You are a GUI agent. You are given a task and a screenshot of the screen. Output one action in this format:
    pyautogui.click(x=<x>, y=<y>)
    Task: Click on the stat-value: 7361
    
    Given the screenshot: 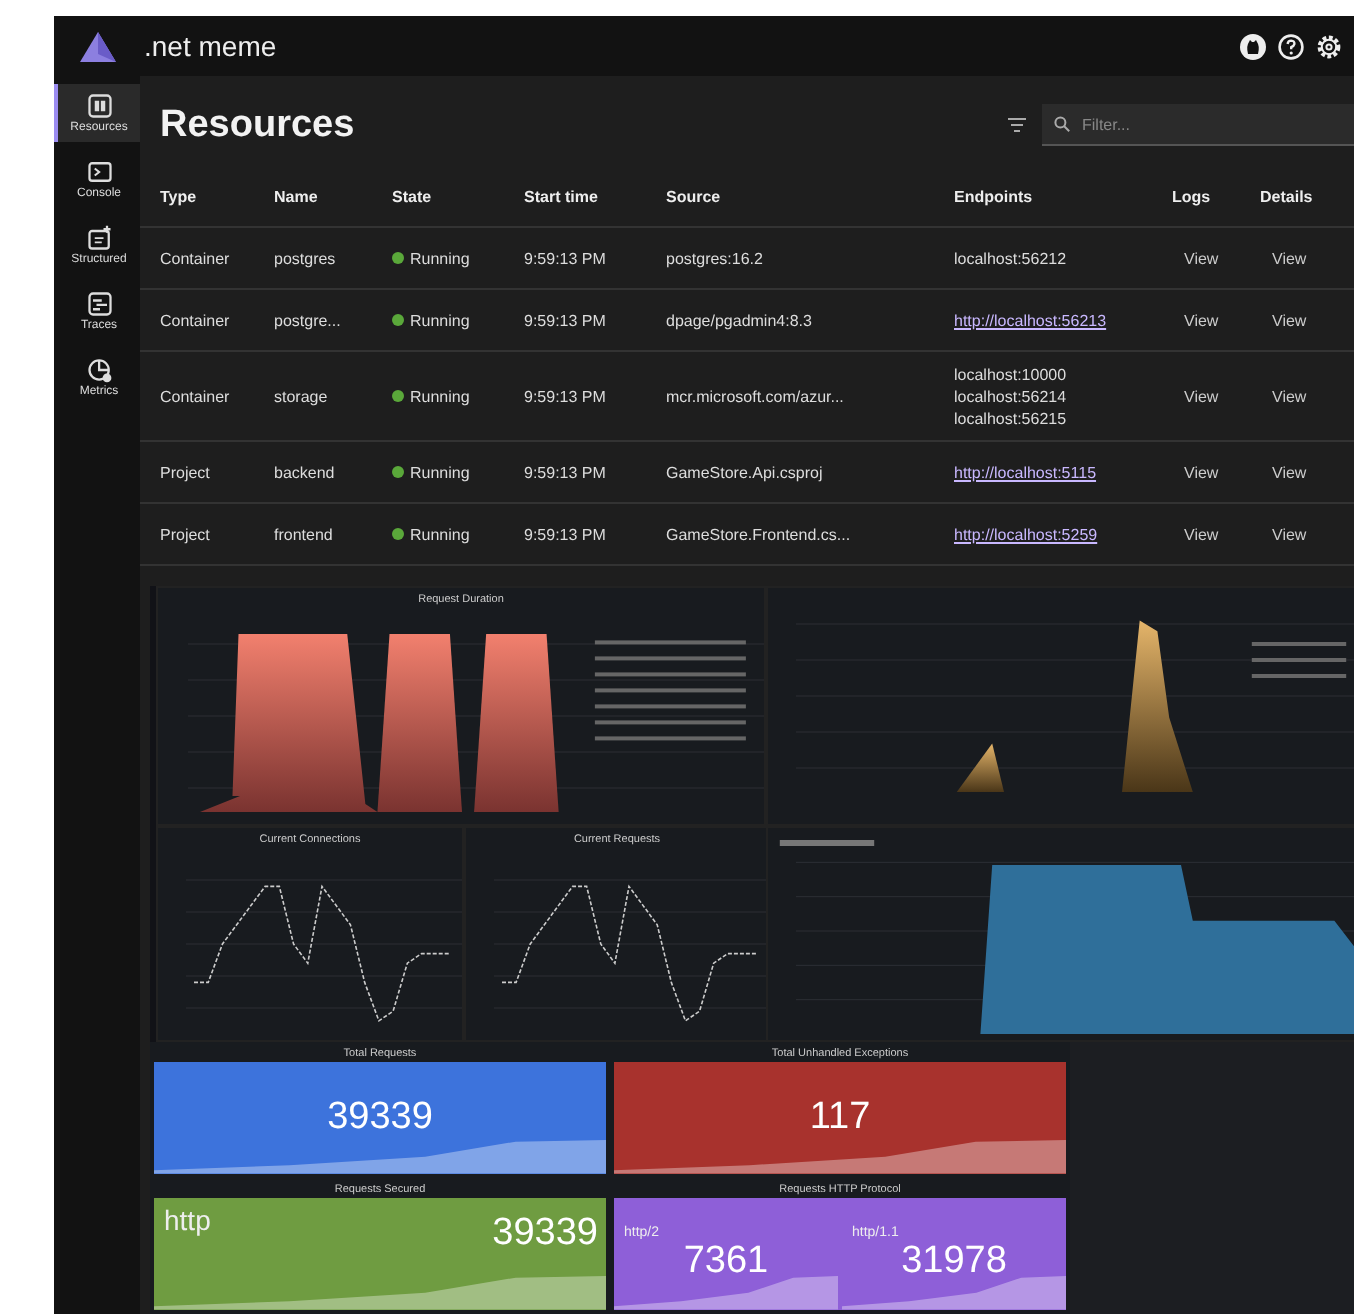 What is the action you would take?
    pyautogui.click(x=726, y=1261)
    